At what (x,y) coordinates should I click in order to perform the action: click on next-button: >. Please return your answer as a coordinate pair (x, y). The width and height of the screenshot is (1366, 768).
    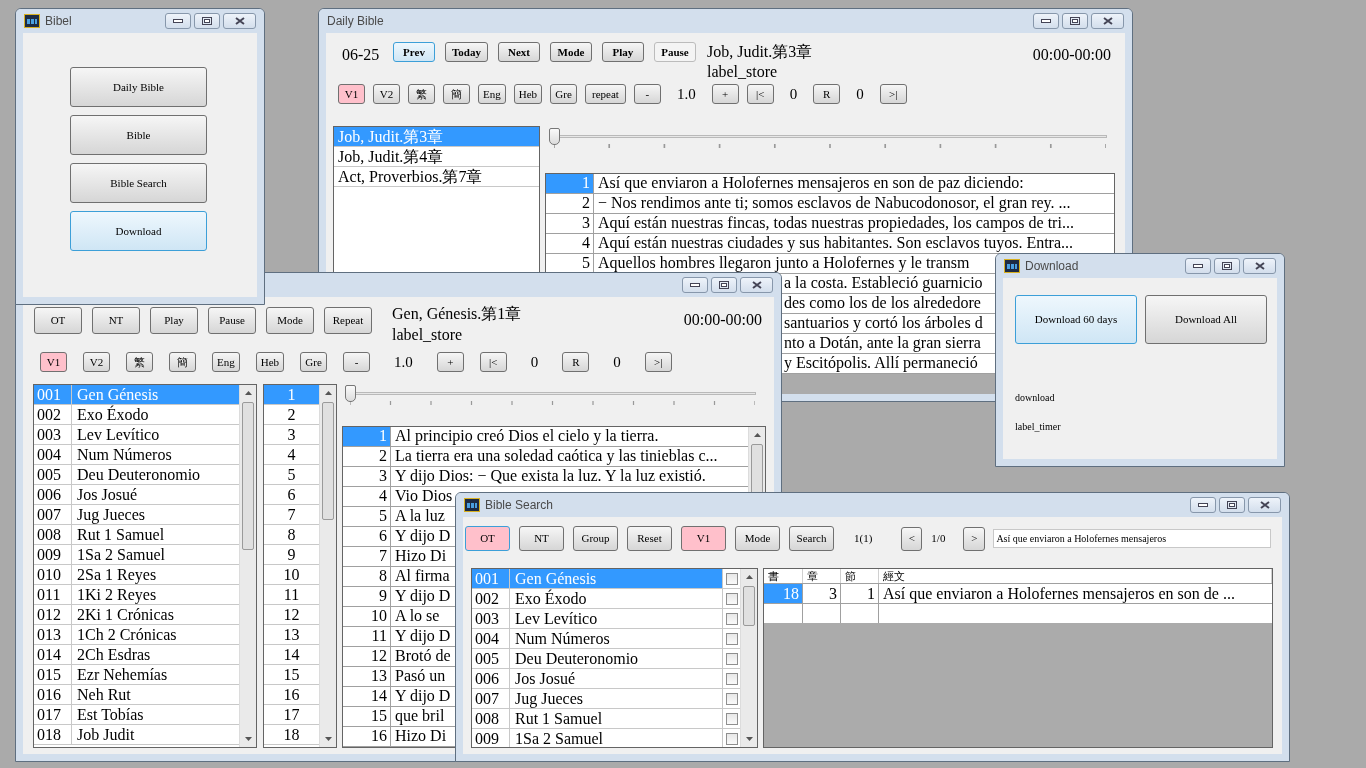
    Looking at the image, I should click on (974, 538).